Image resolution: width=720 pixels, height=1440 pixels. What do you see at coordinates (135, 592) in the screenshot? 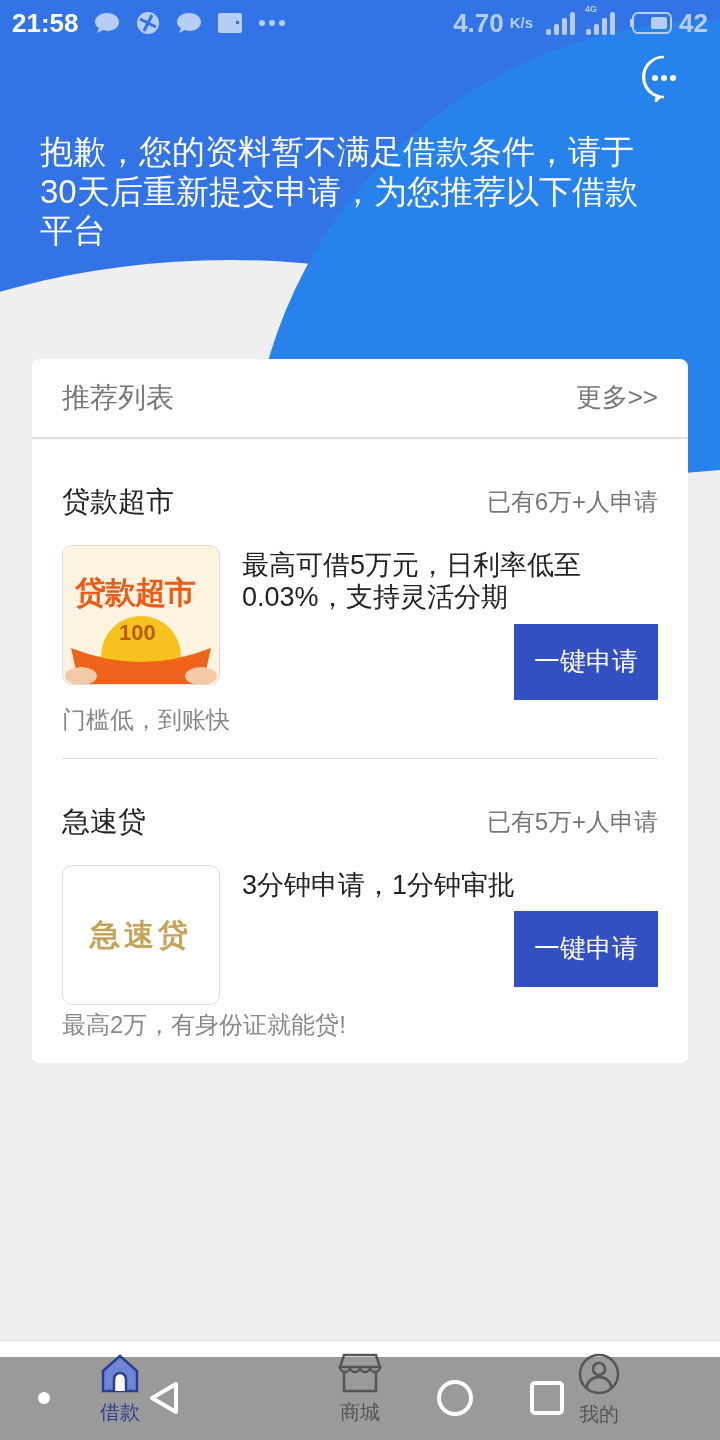
I see `logo-text: 贷款超市` at bounding box center [135, 592].